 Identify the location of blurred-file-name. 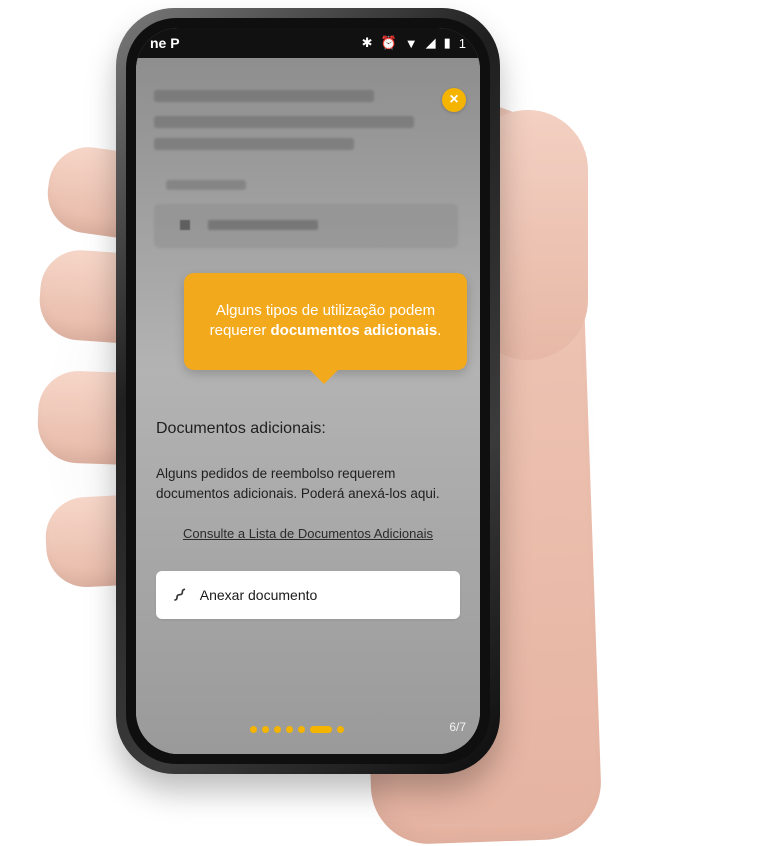
(263, 225).